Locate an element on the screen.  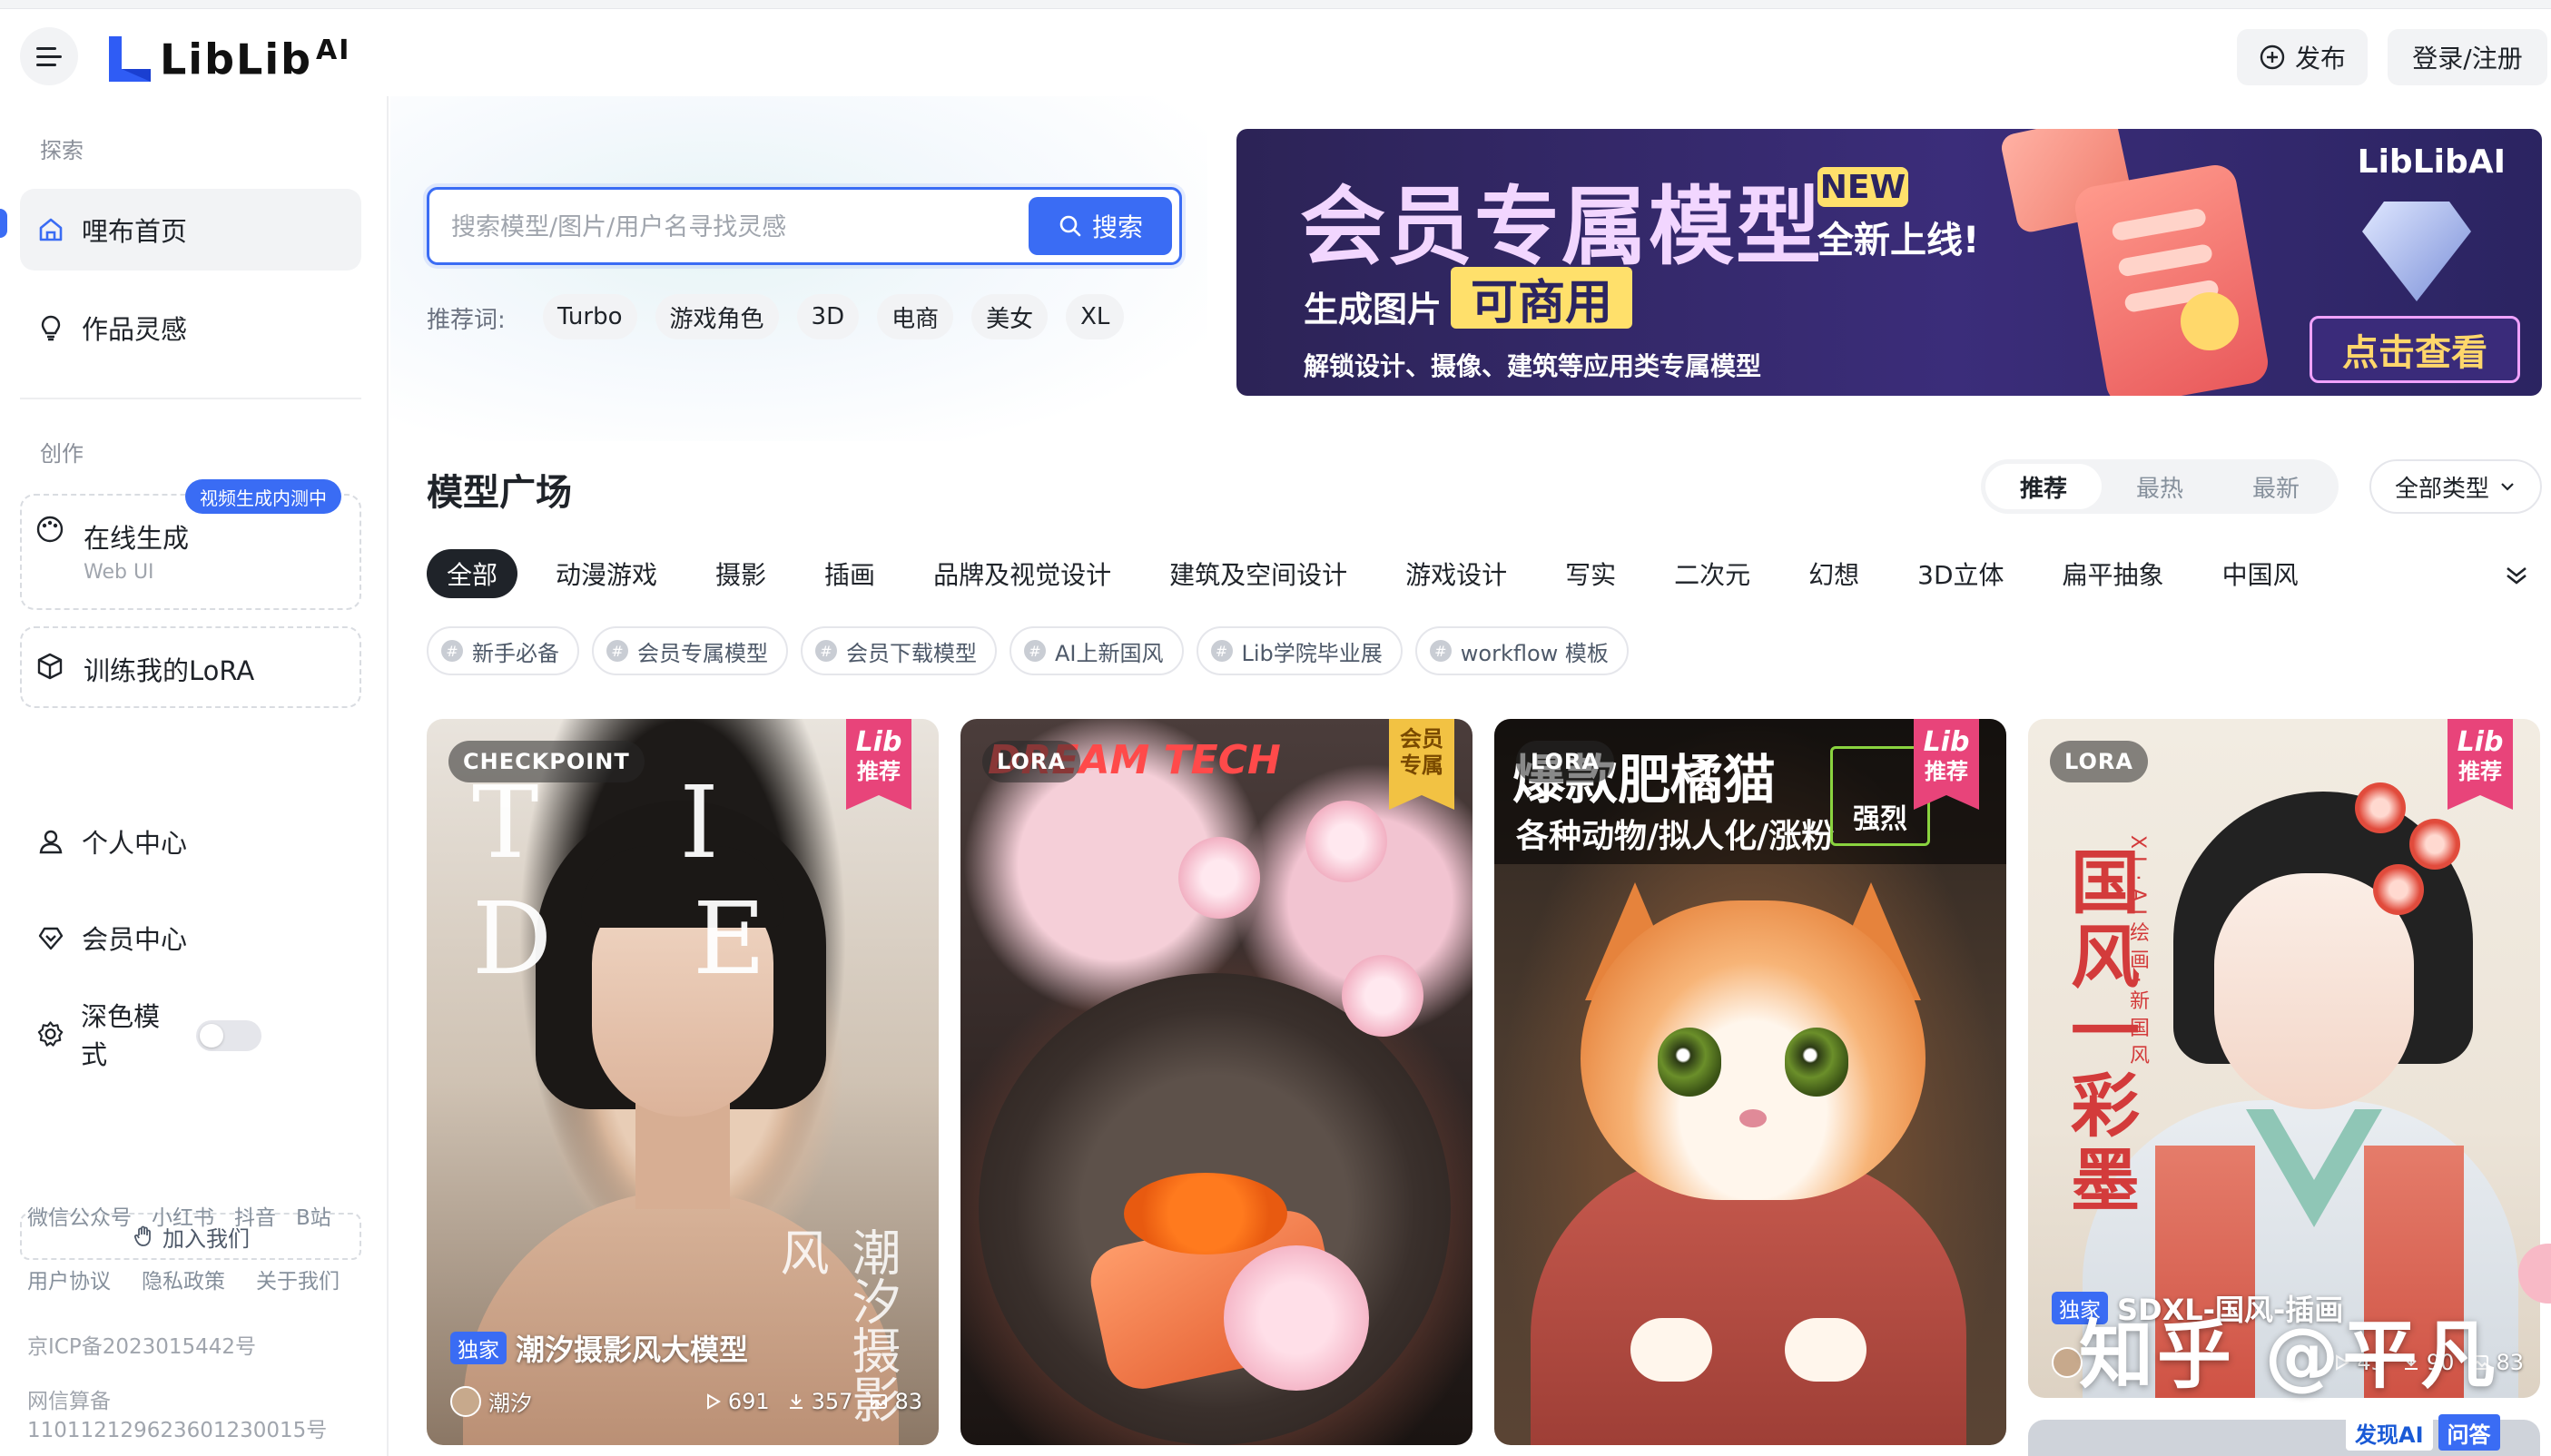
category-tab: 建筑及空间设计 is located at coordinates (1258, 573).